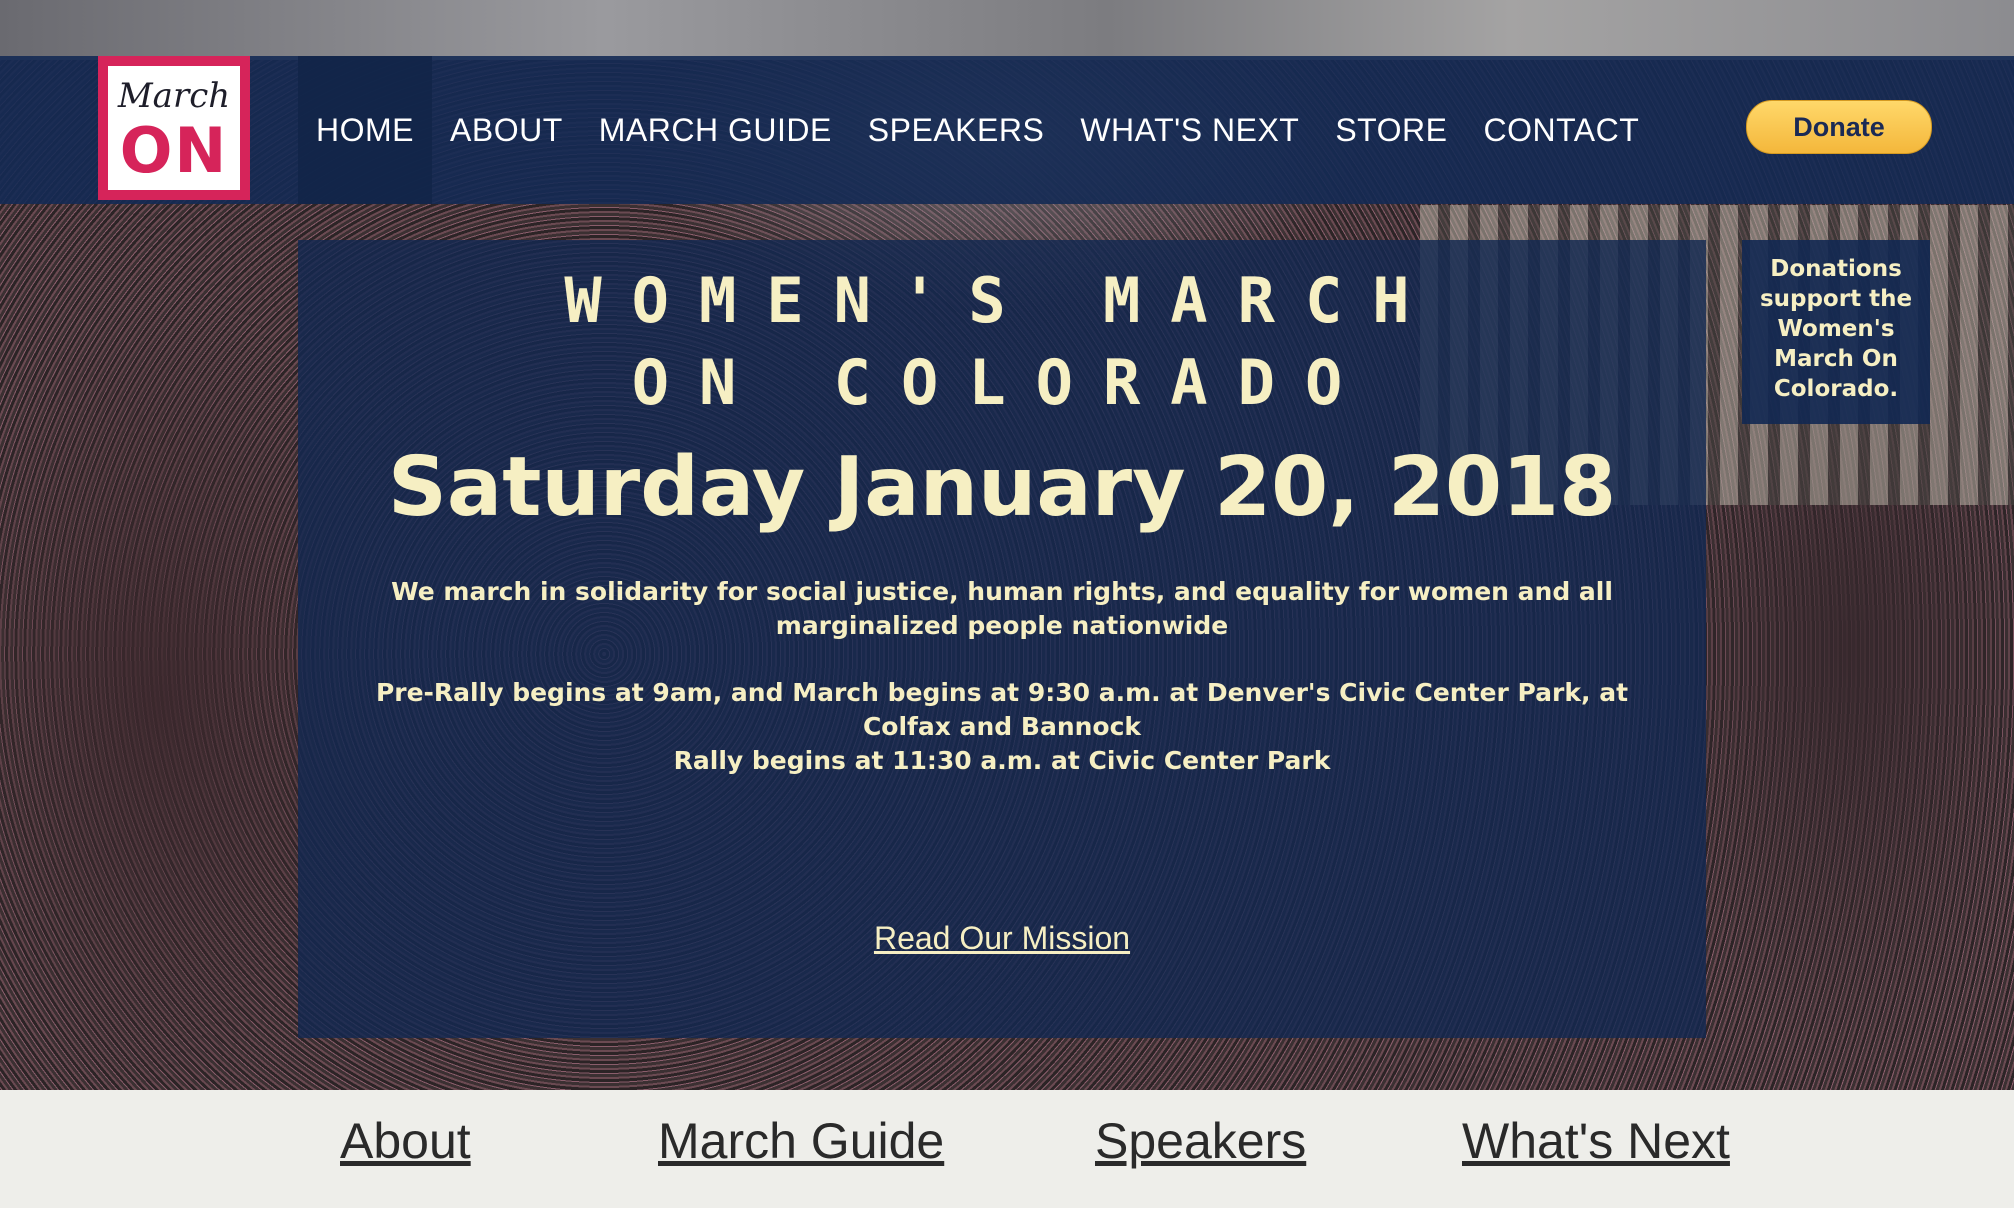  I want to click on donate-button: Donate, so click(1839, 127).